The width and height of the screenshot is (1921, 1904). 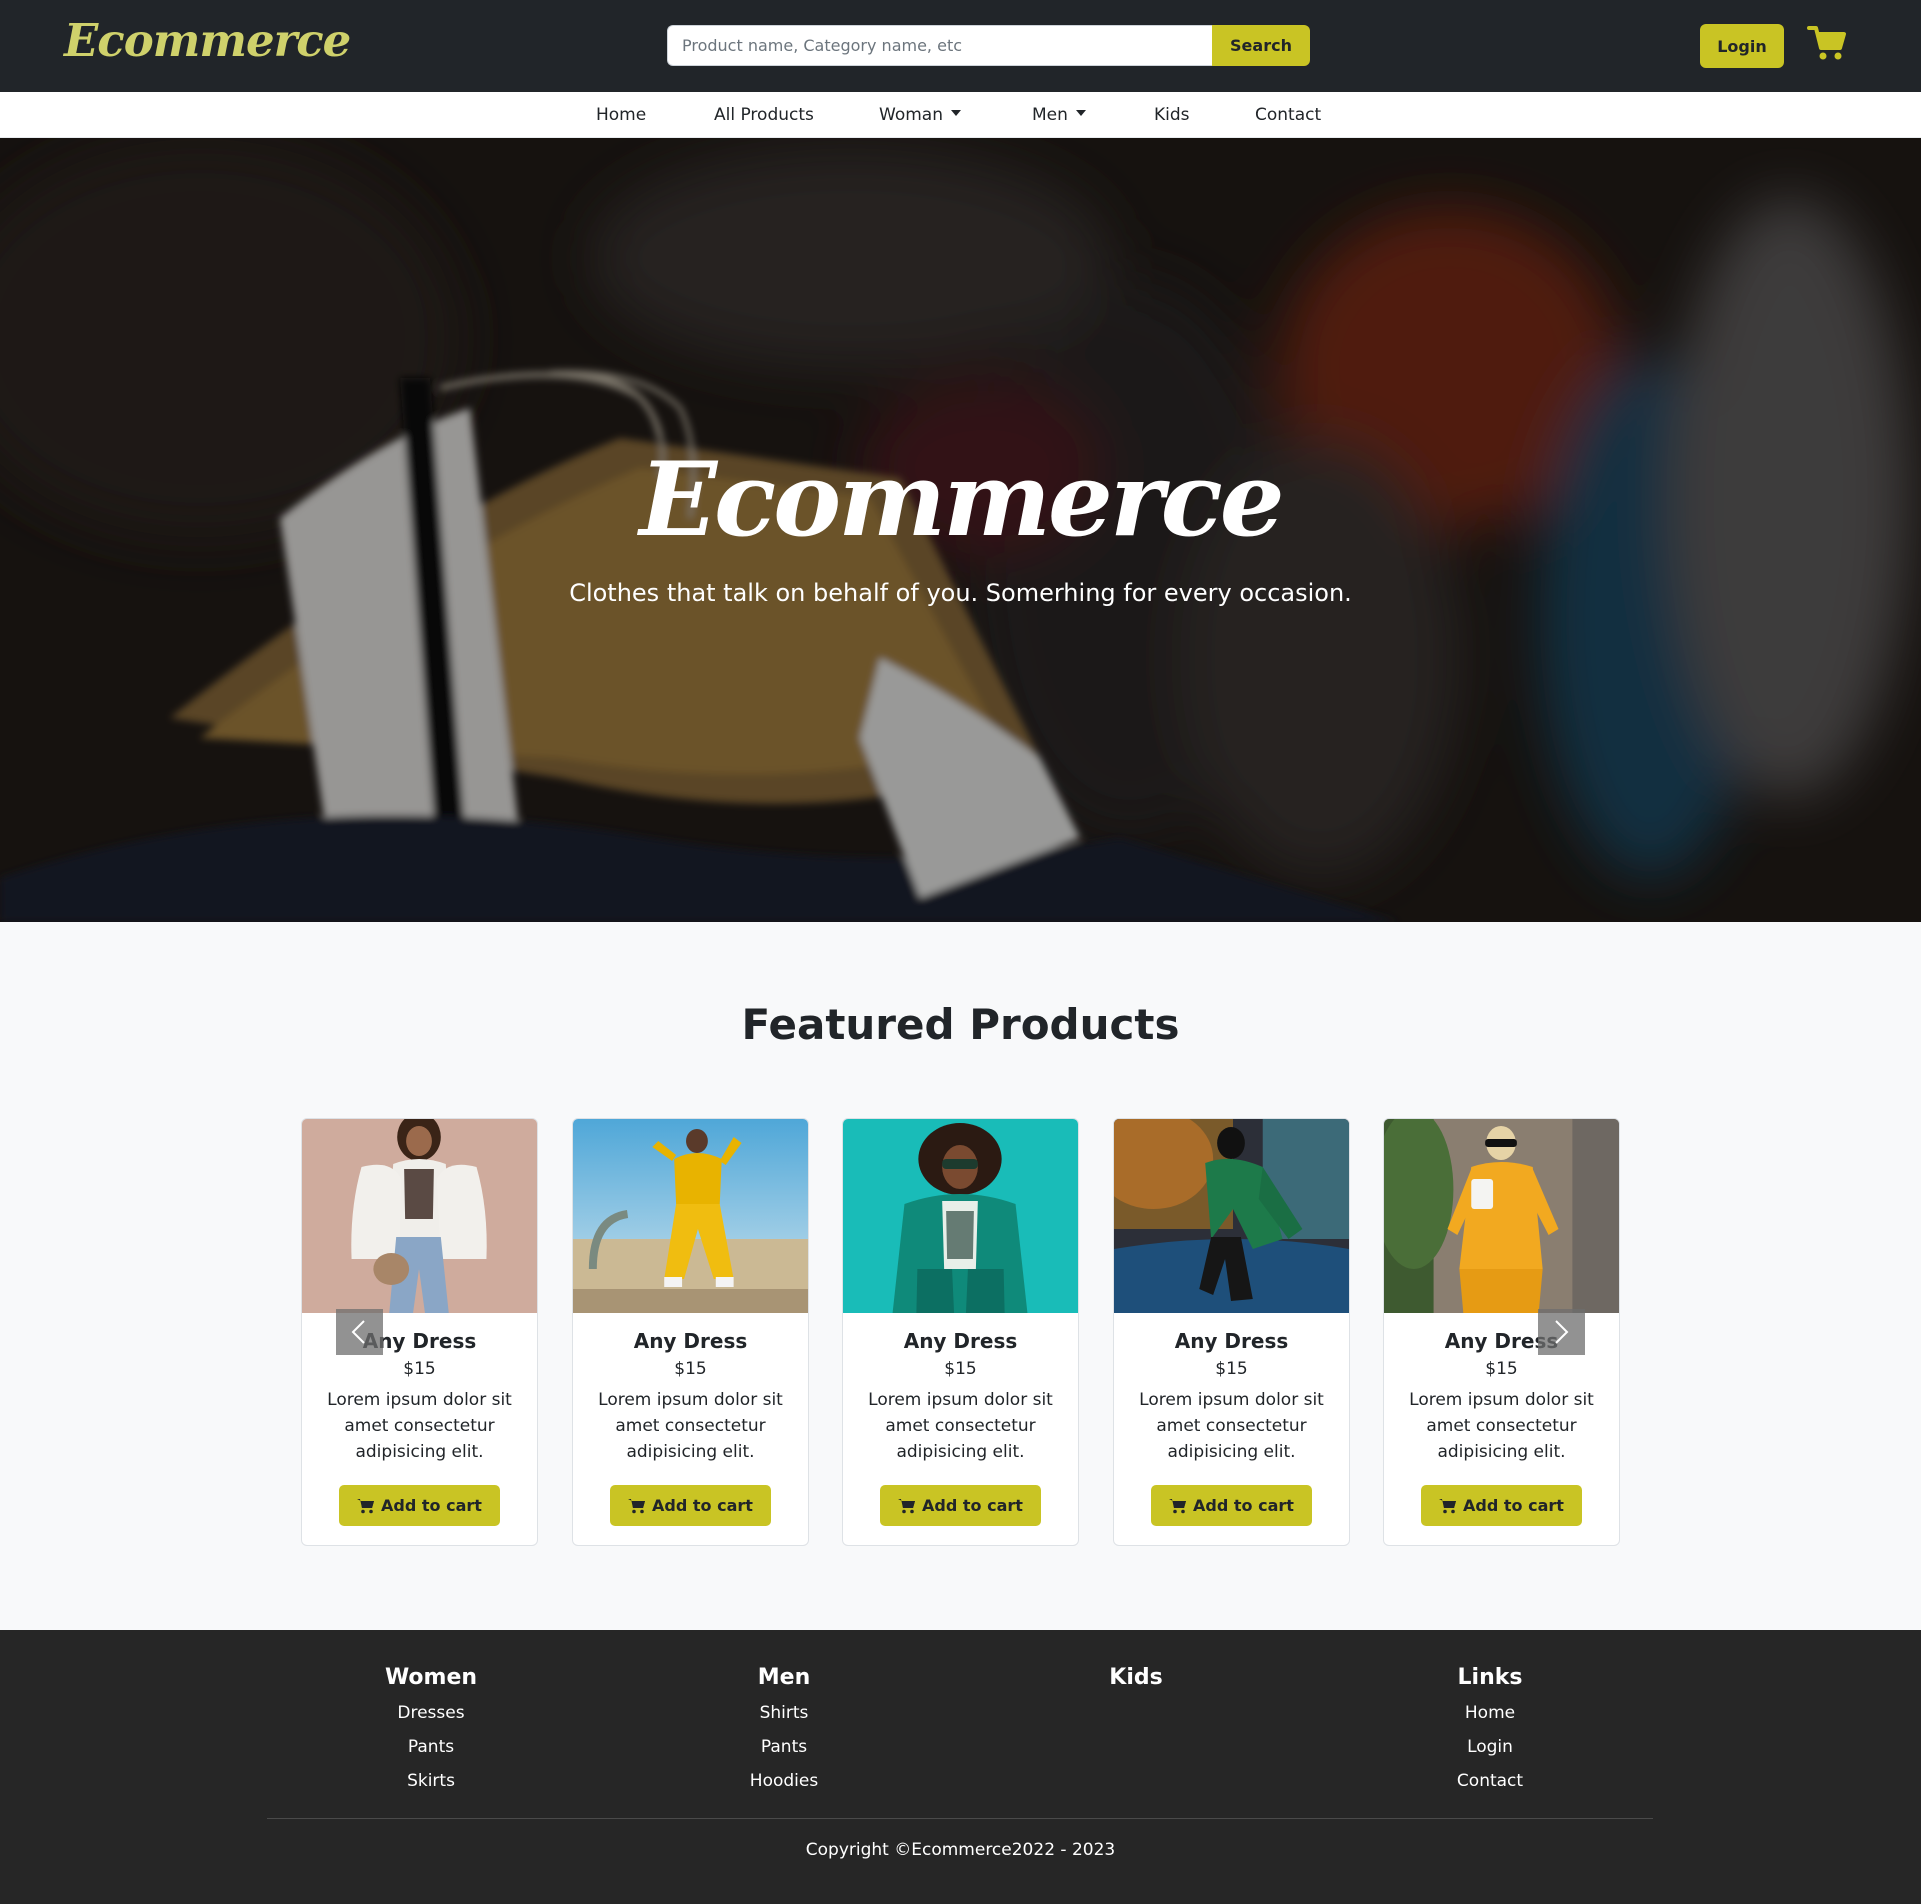 I want to click on chevron-right-icon, so click(x=1562, y=1332).